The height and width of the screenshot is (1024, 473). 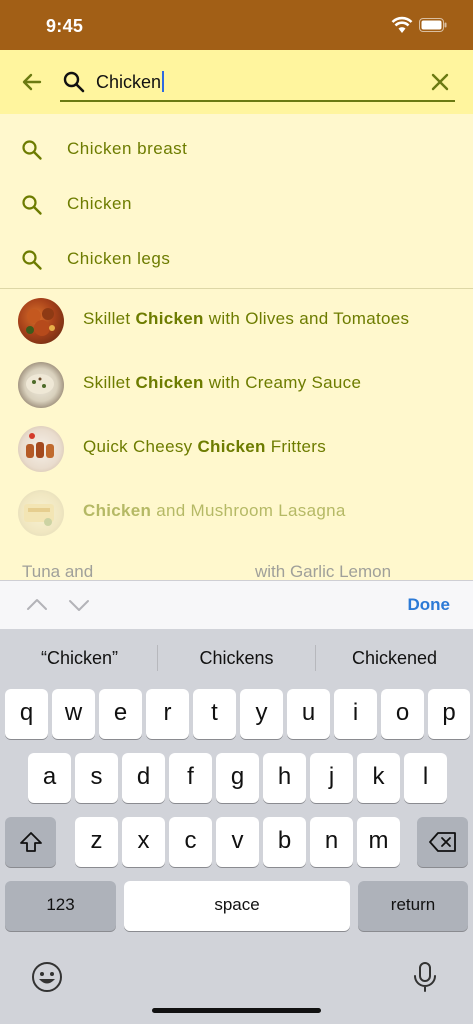 What do you see at coordinates (73, 714) in the screenshot?
I see `key-w: w` at bounding box center [73, 714].